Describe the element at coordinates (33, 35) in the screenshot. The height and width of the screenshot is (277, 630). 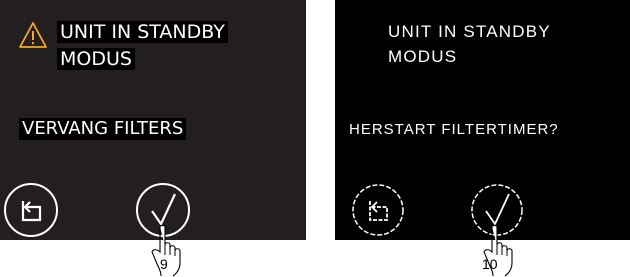
I see `warning-triangle-icon` at that location.